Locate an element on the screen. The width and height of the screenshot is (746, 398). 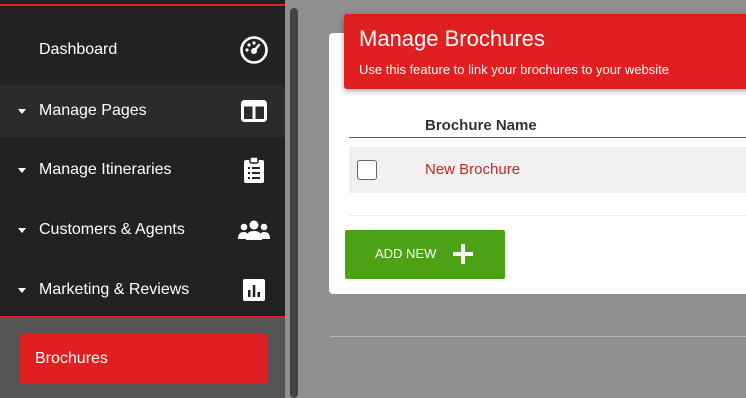
sidebar-top-accent-line is located at coordinates (142, 5).